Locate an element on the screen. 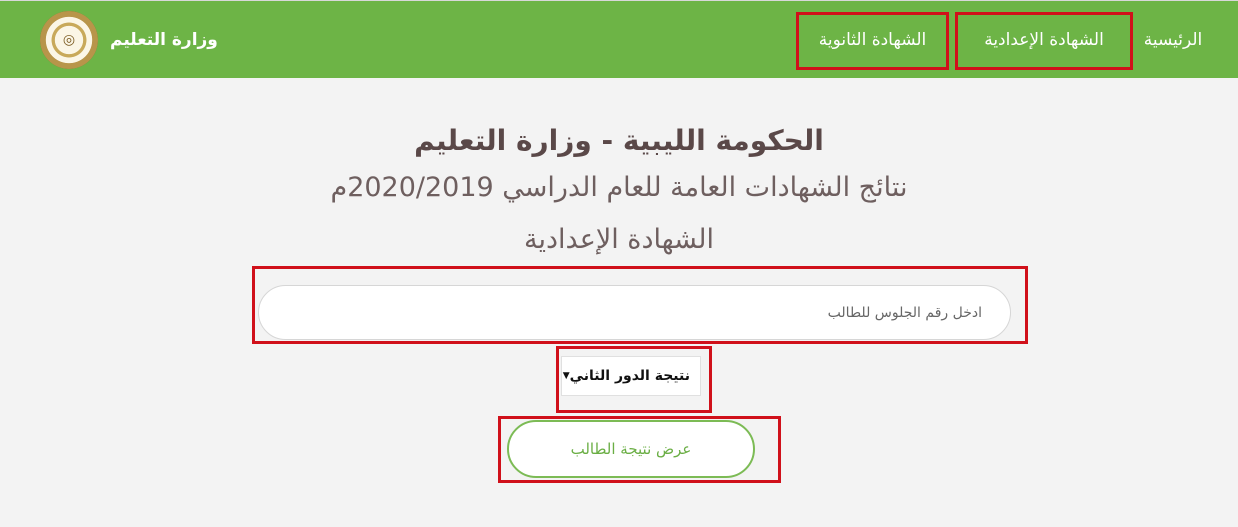 The width and height of the screenshot is (1238, 527). caret-down-icon: ▼ is located at coordinates (566, 376).